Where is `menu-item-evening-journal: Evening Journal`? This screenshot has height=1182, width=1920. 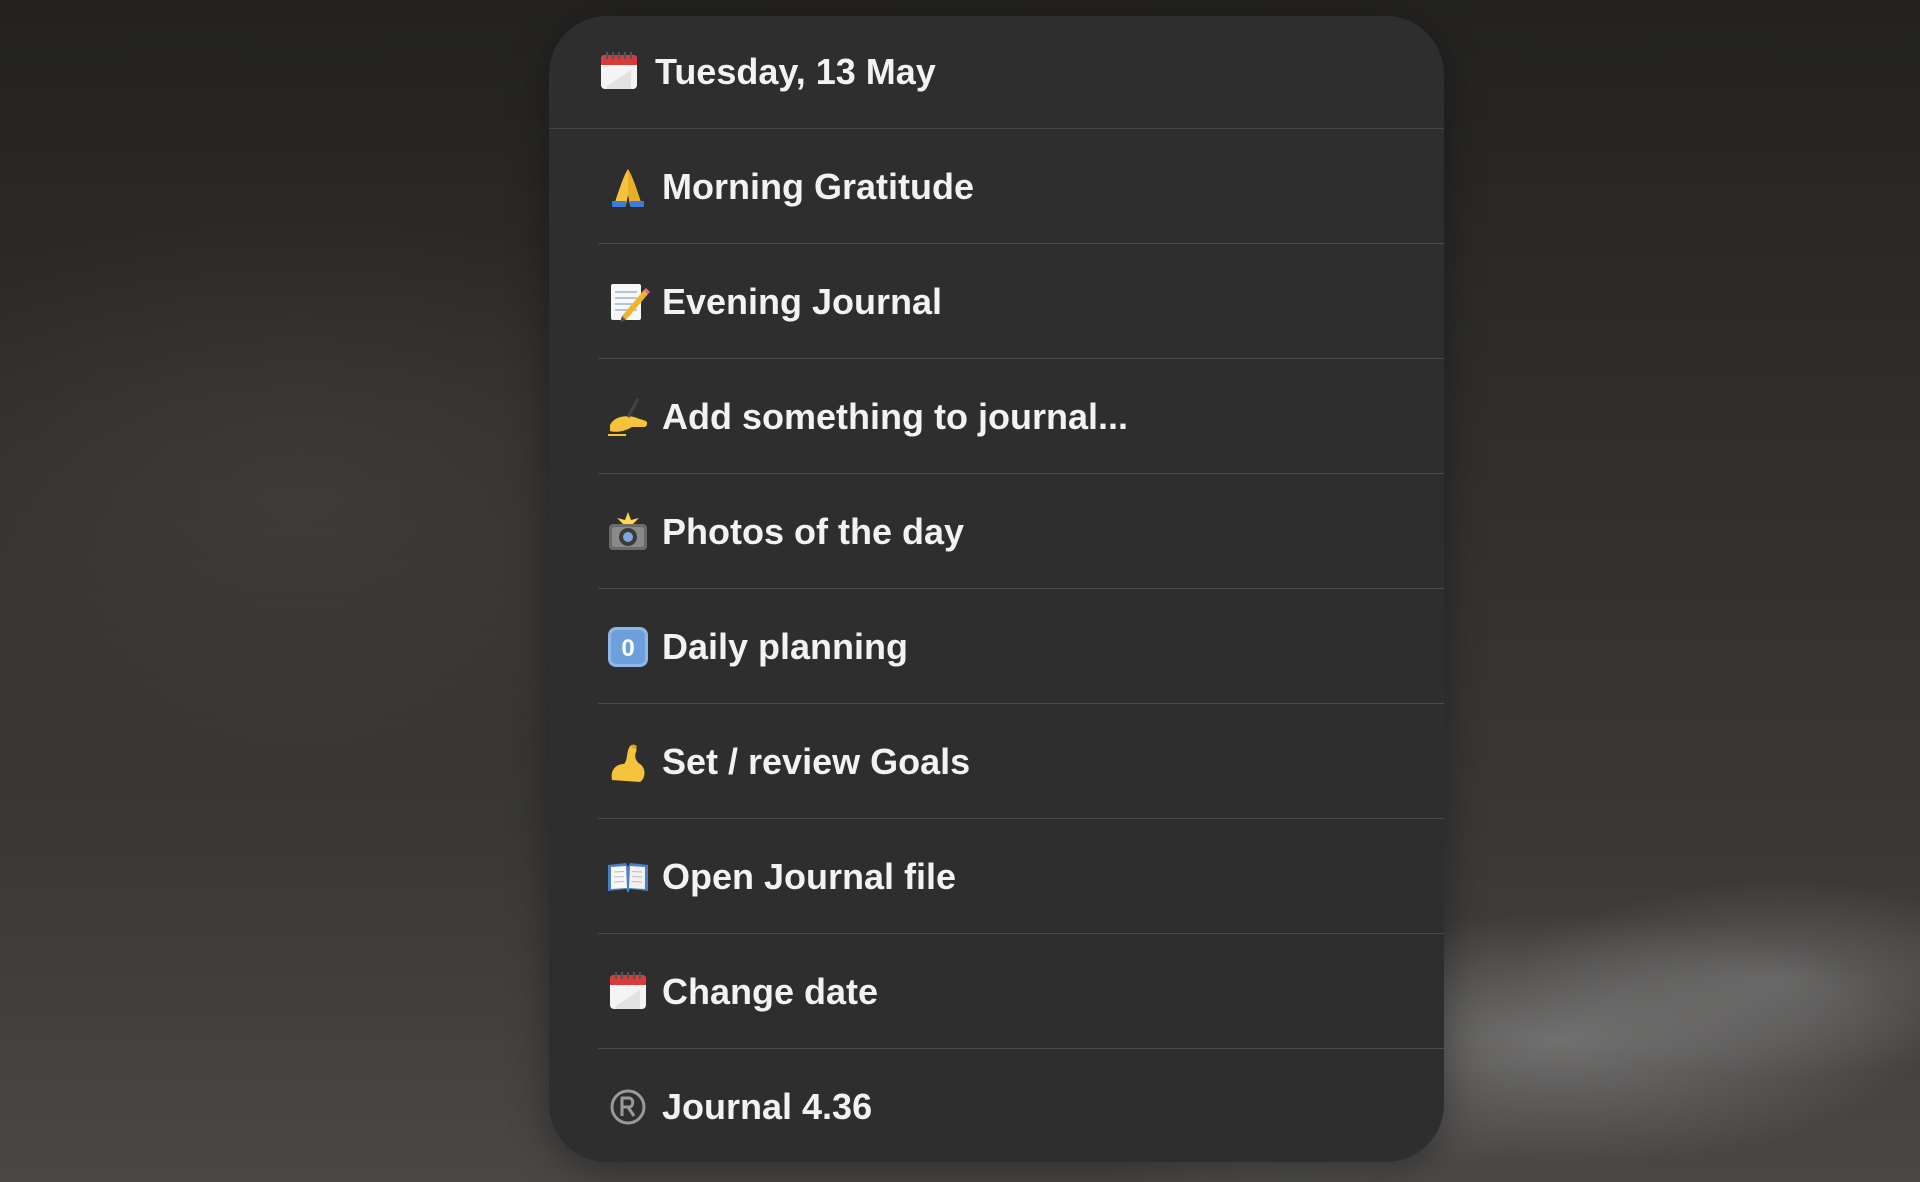 menu-item-evening-journal: Evening Journal is located at coordinates (996, 301).